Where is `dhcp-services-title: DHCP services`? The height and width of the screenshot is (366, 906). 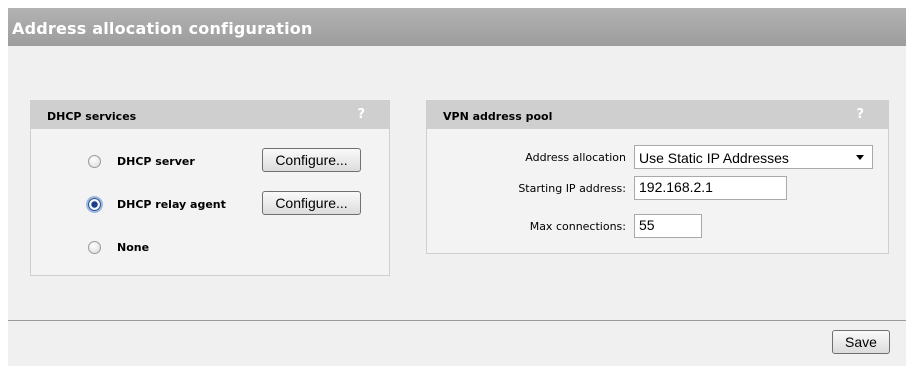
dhcp-services-title: DHCP services is located at coordinates (92, 116).